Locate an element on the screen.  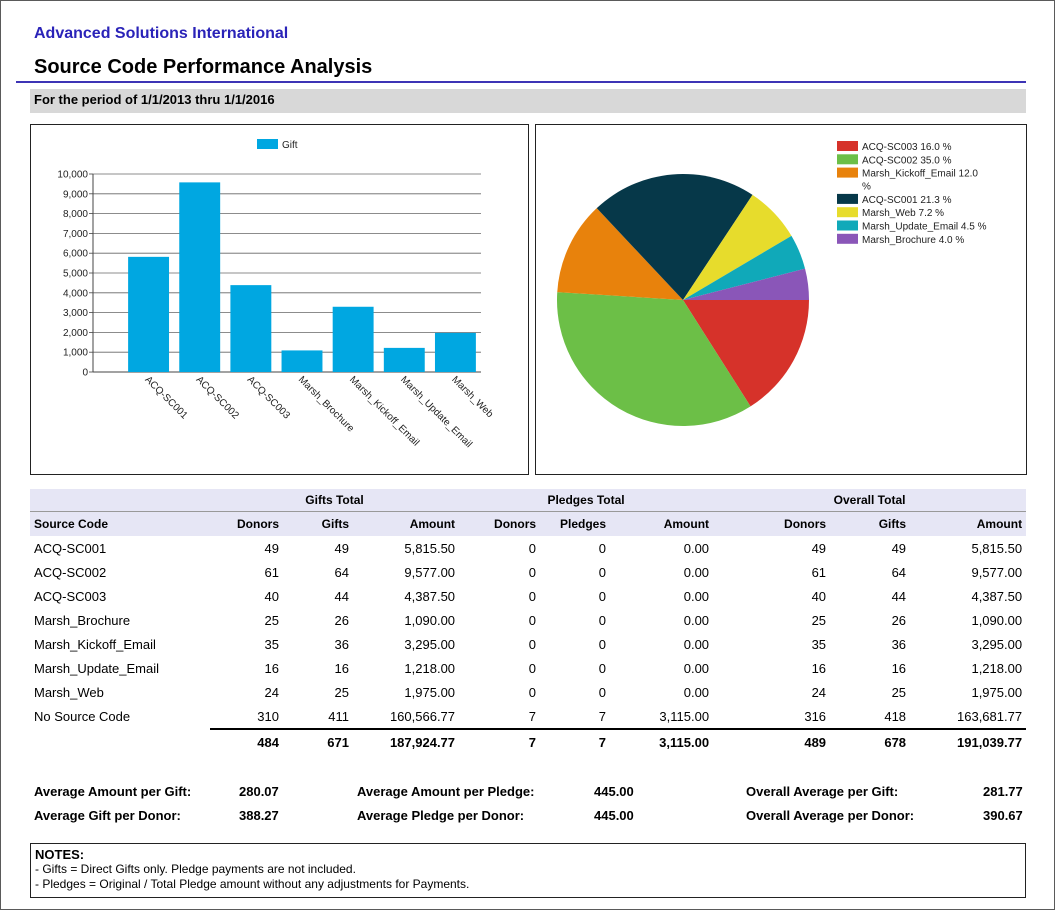
title-rule is located at coordinates (521, 82).